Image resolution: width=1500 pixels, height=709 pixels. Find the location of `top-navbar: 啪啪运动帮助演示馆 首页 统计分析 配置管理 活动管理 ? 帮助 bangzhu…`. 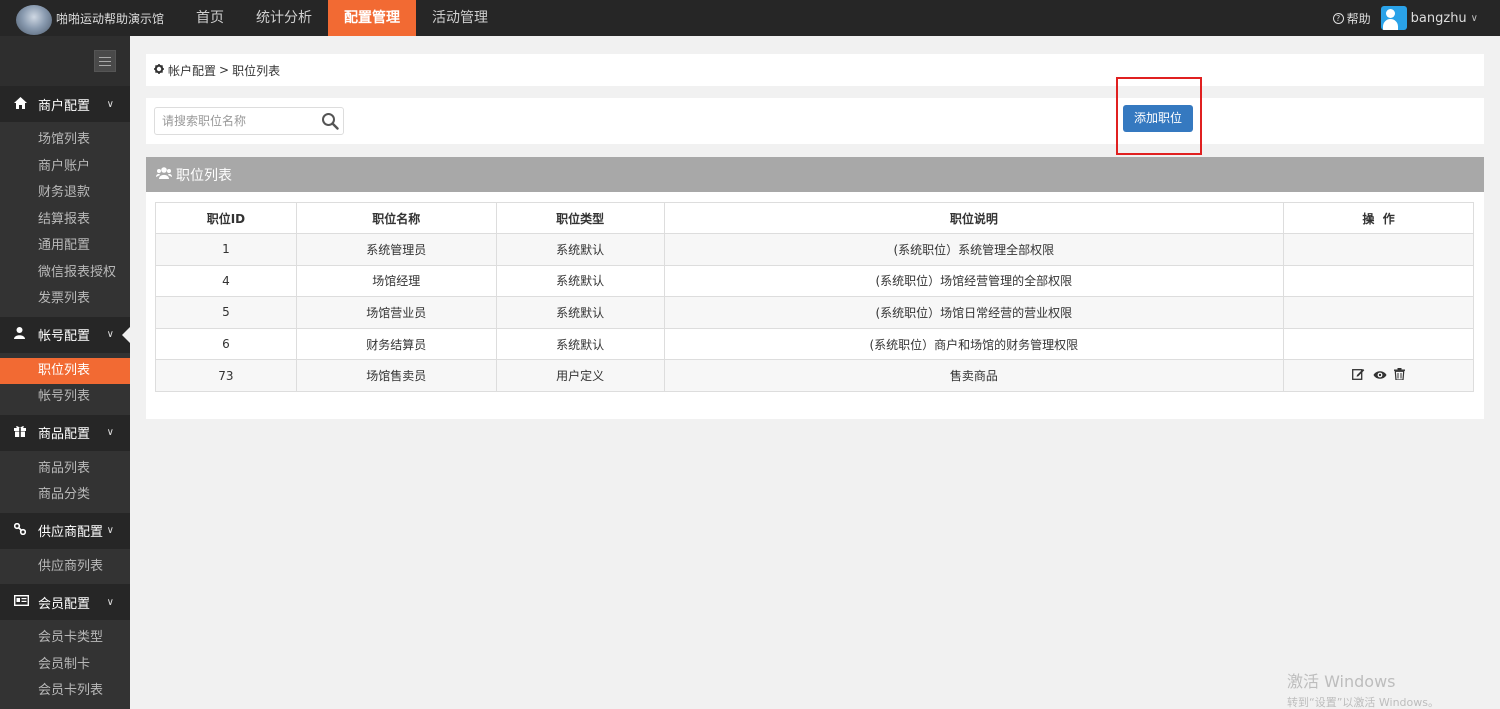

top-navbar: 啪啪运动帮助演示馆 首页 统计分析 配置管理 活动管理 ? 帮助 bangzhu… is located at coordinates (750, 18).